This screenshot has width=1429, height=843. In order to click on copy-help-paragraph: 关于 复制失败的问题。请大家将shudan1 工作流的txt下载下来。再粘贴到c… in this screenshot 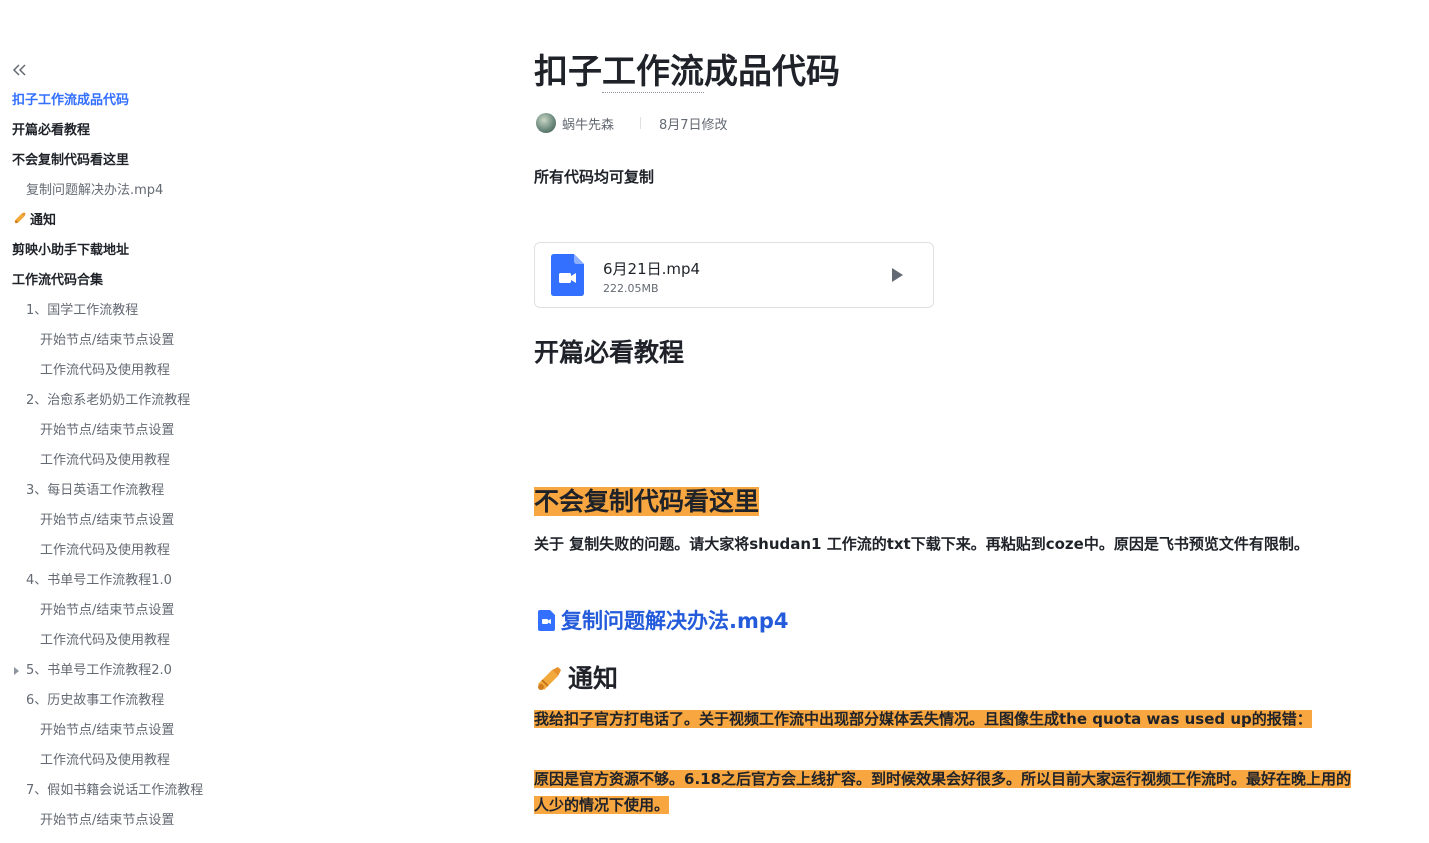, I will do `click(921, 544)`.